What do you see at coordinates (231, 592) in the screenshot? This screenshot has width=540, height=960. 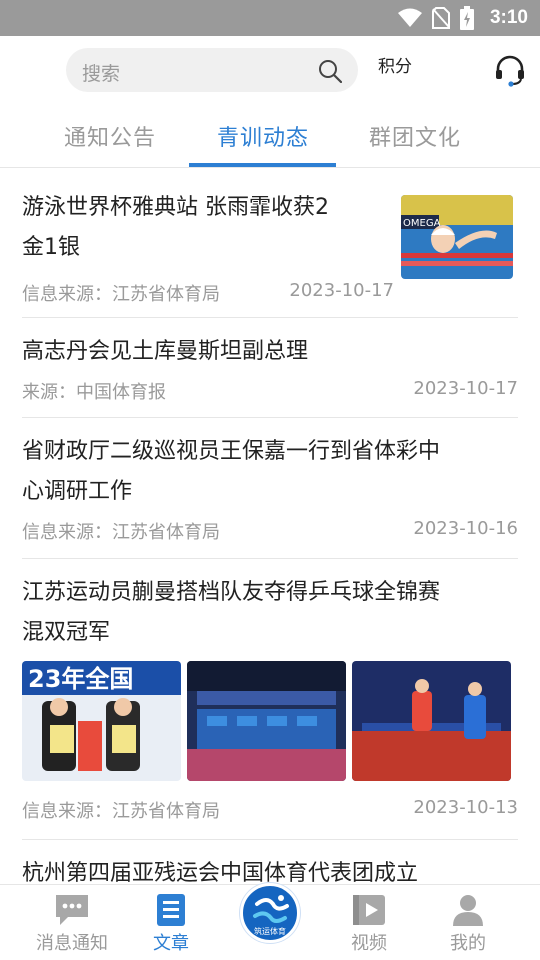 I see `article-title-line: 江苏运动员蒯曼搭档队友夺得乒乓球全锦赛` at bounding box center [231, 592].